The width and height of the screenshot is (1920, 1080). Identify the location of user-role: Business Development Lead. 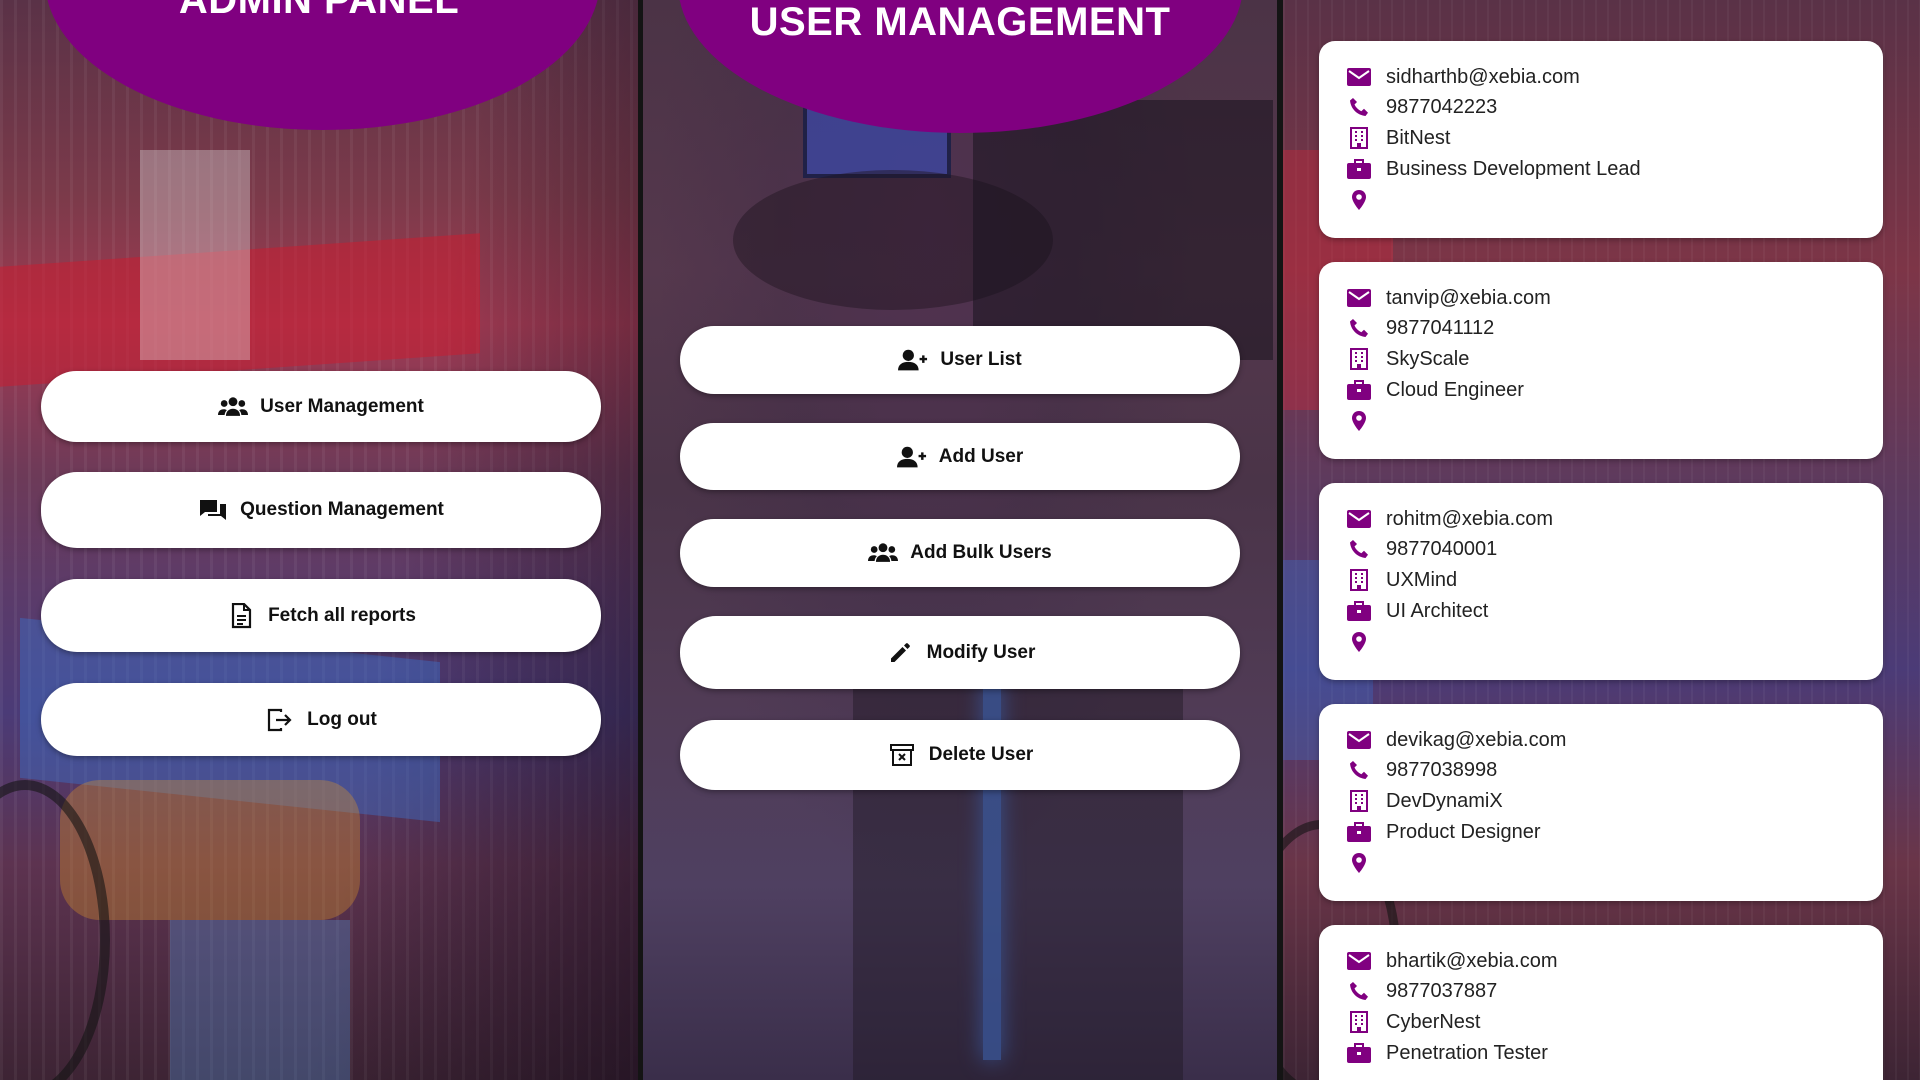
(1513, 168).